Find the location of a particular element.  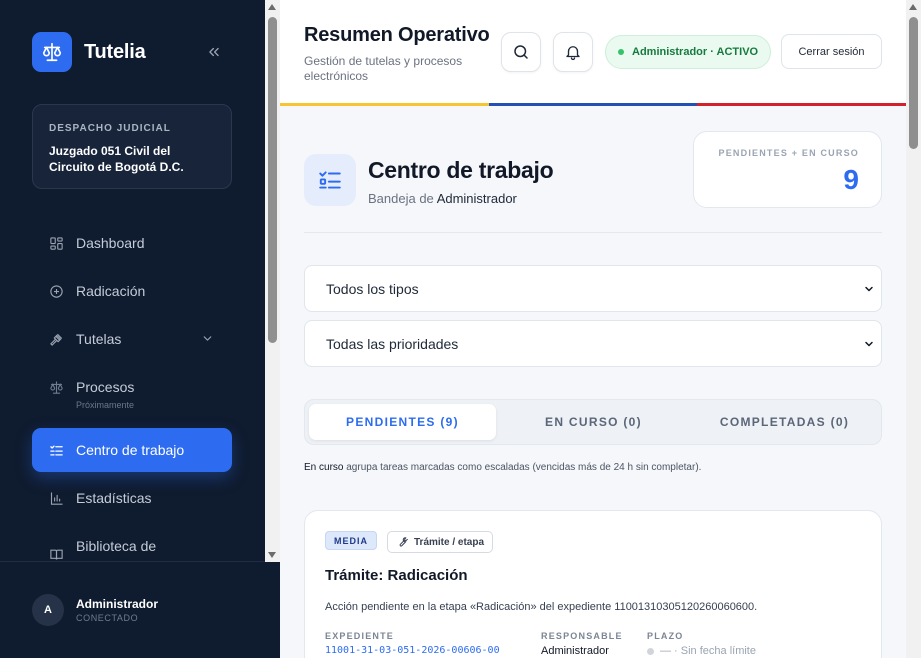

scroll-down-arrow-icon is located at coordinates (272, 555).